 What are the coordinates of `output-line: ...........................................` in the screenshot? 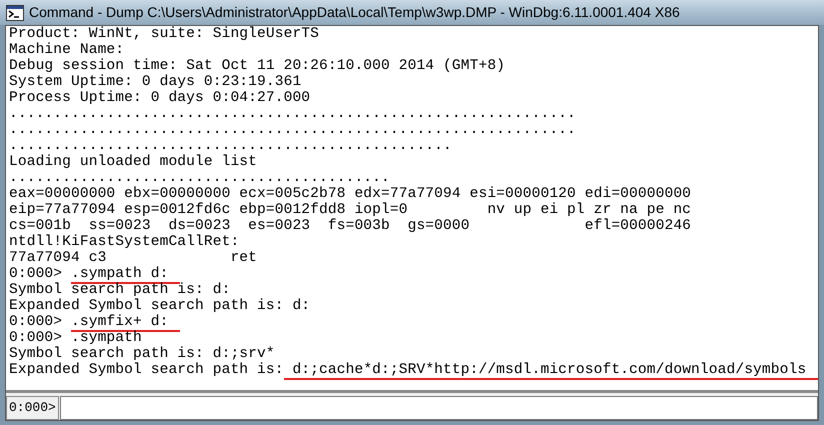 It's located at (200, 178).